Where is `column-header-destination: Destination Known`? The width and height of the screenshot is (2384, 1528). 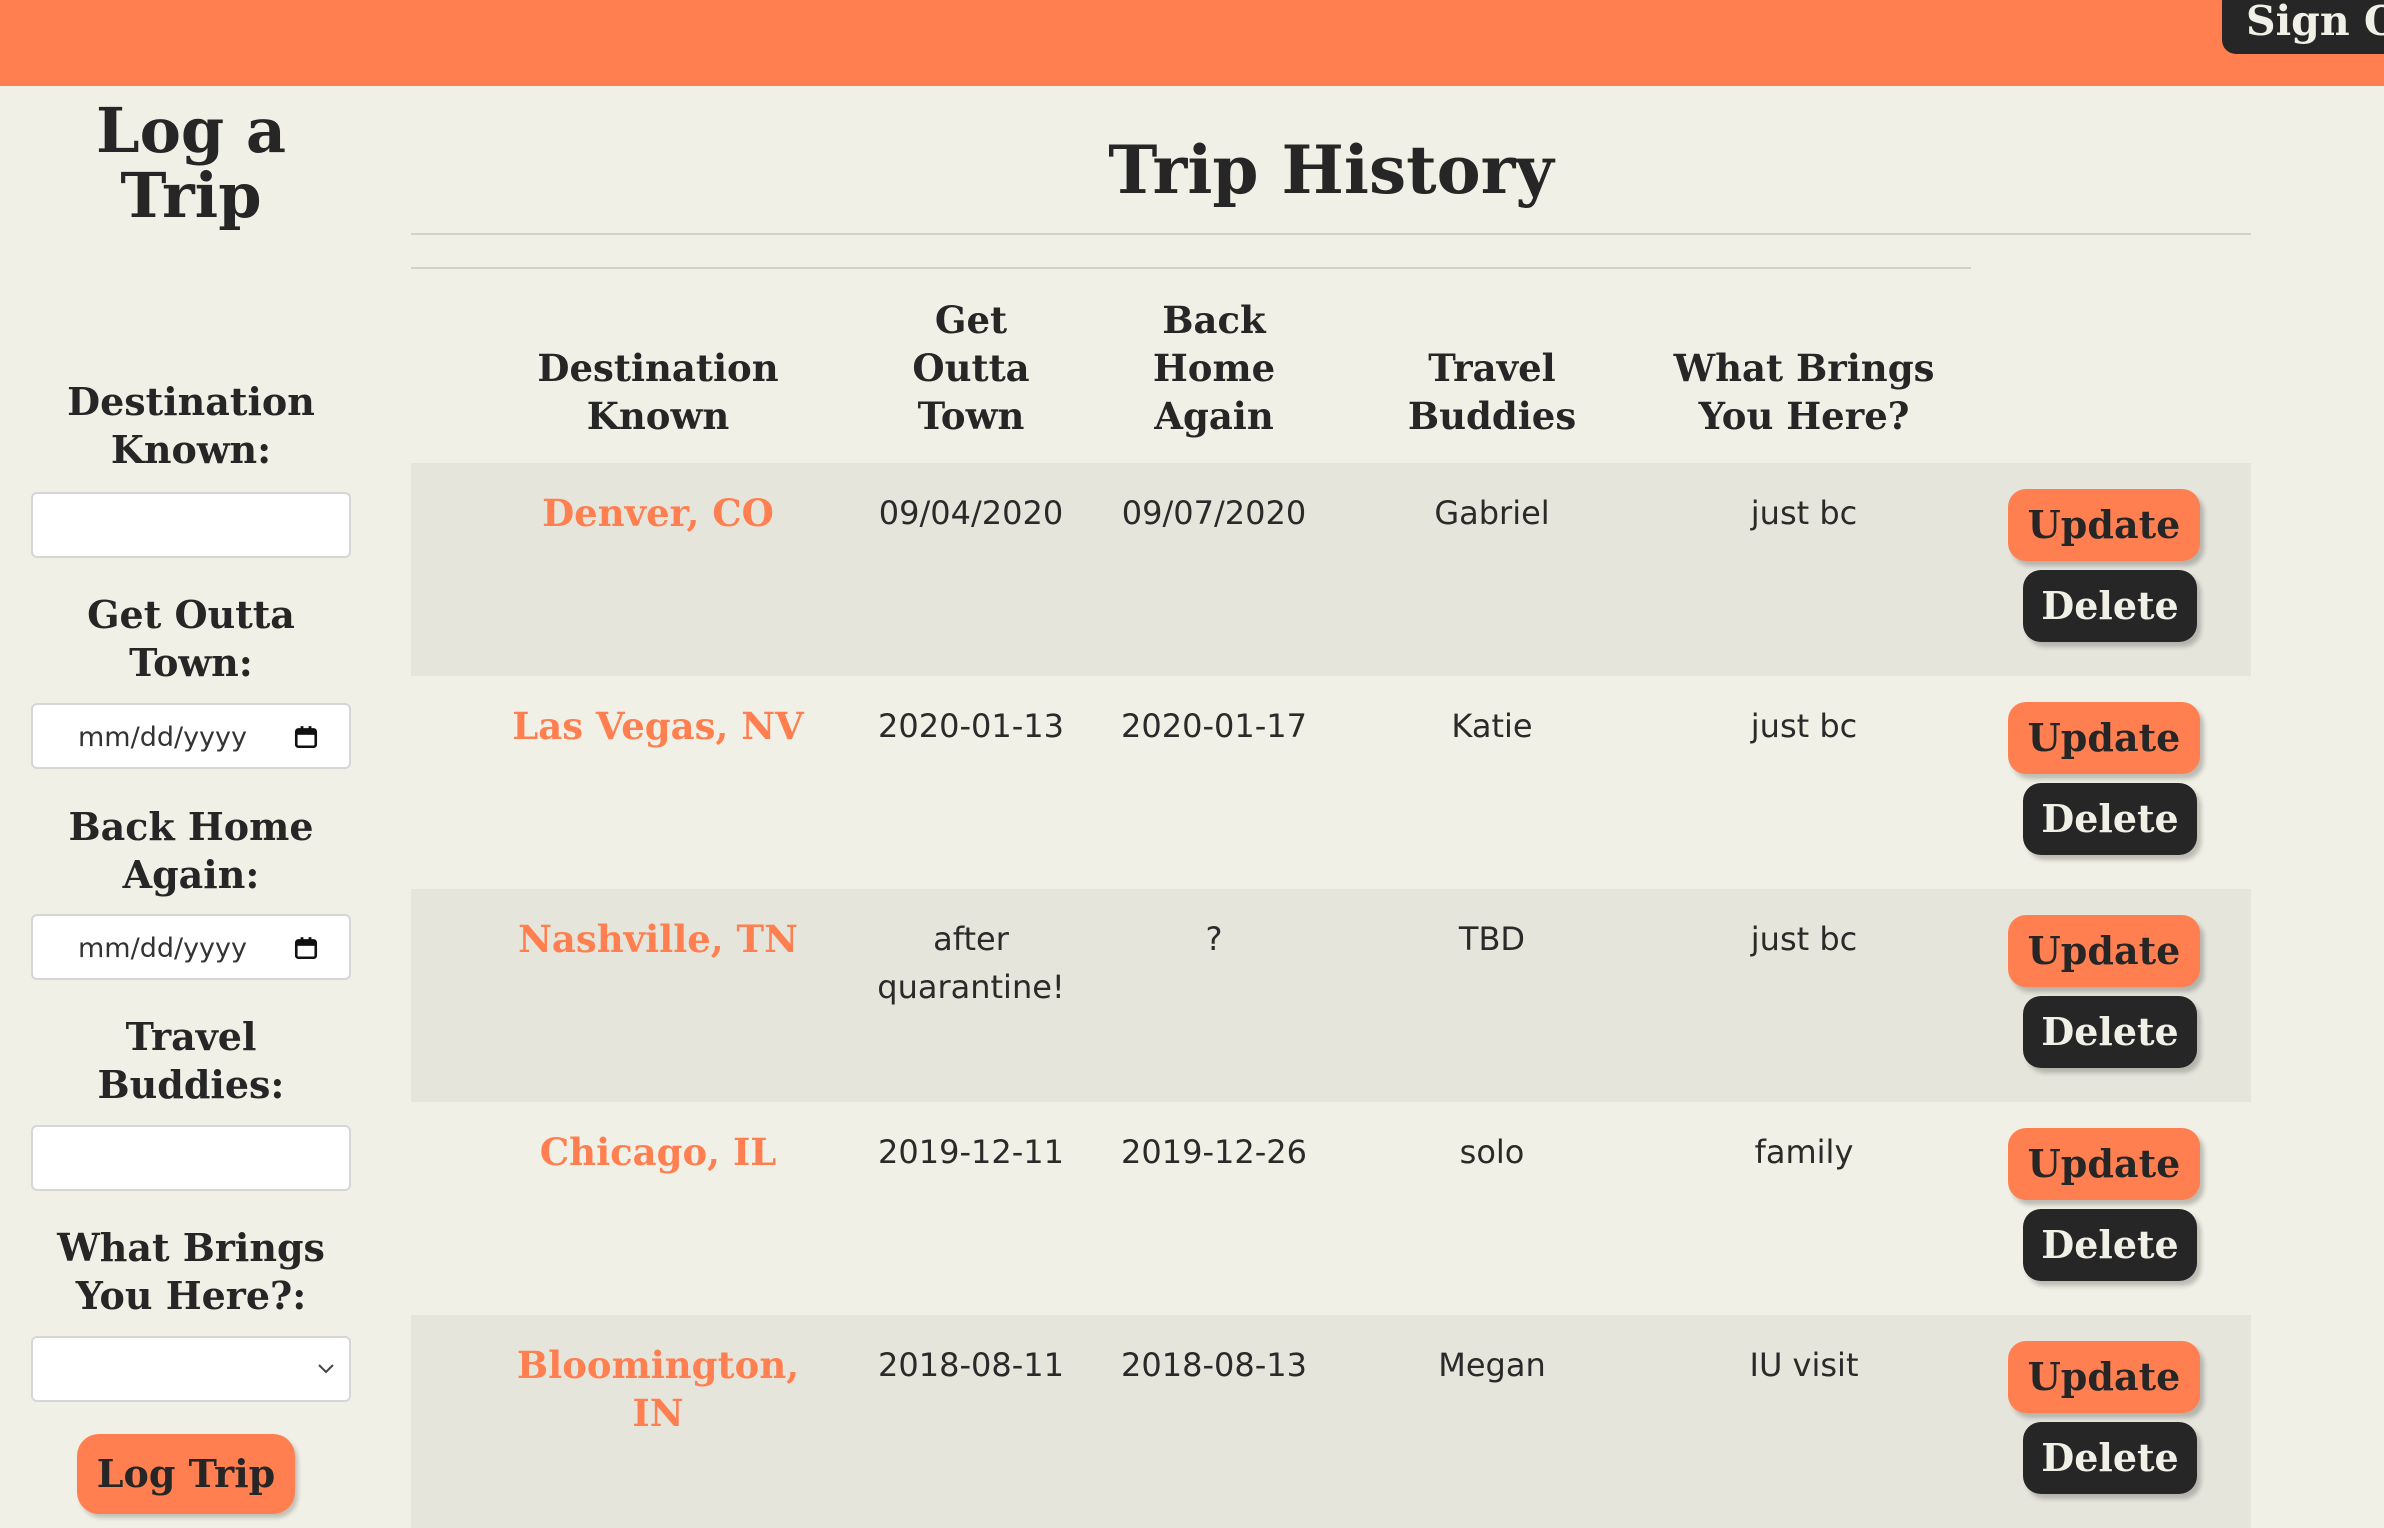
column-header-destination: Destination Known is located at coordinates (658, 368).